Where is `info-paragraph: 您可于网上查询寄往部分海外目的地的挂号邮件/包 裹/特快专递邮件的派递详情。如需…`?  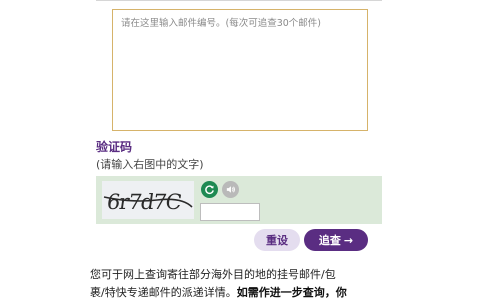
info-paragraph: 您可于网上查询寄往部分海外目的地的挂号邮件/包 裹/特快专递邮件的派递详情。如需… is located at coordinates (240, 283).